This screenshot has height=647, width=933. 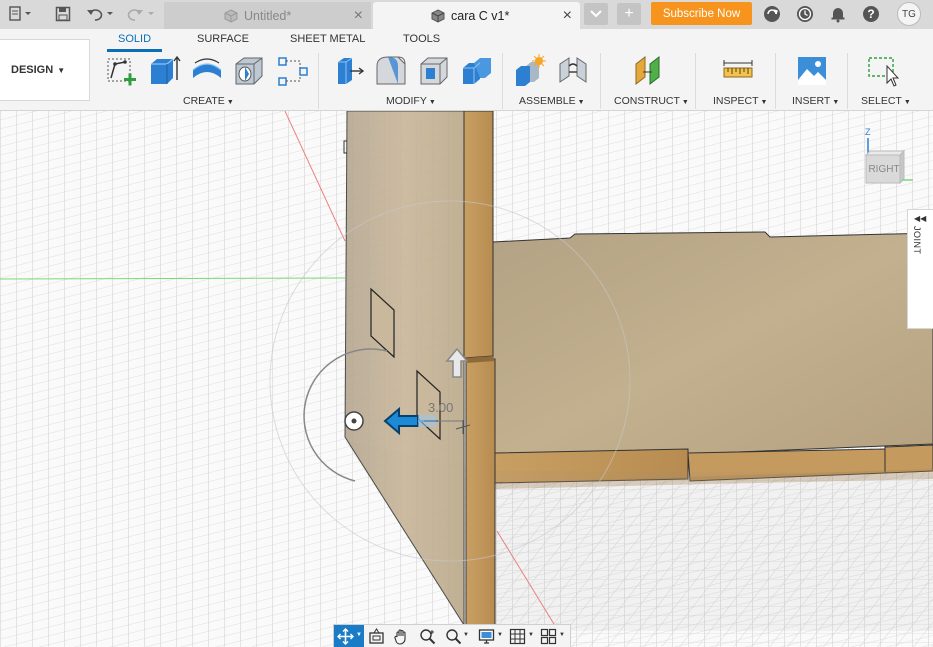 I want to click on tab-untitled: Untitled* ×, so click(x=267, y=15).